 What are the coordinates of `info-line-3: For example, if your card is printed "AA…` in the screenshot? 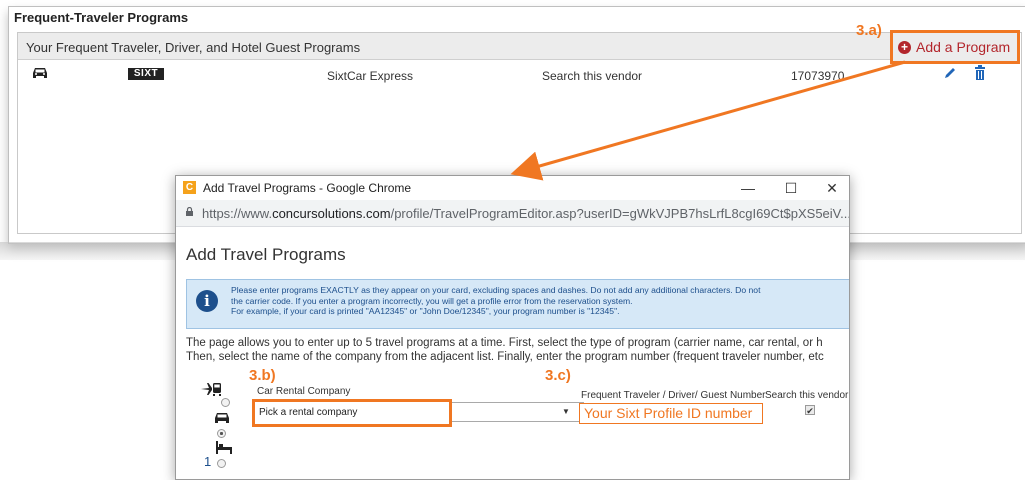 It's located at (425, 311).